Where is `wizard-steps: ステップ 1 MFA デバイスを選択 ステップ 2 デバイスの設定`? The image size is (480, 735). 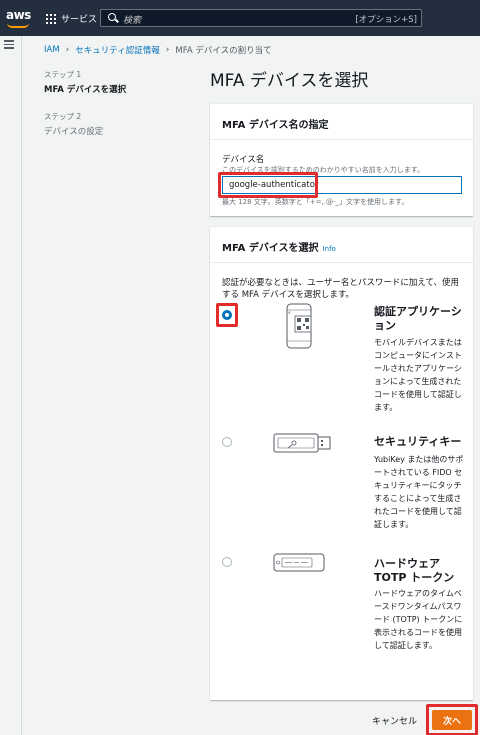 wizard-steps: ステップ 1 MFA デバイスを選択 ステップ 2 デバイスの設定 is located at coordinates (119, 111).